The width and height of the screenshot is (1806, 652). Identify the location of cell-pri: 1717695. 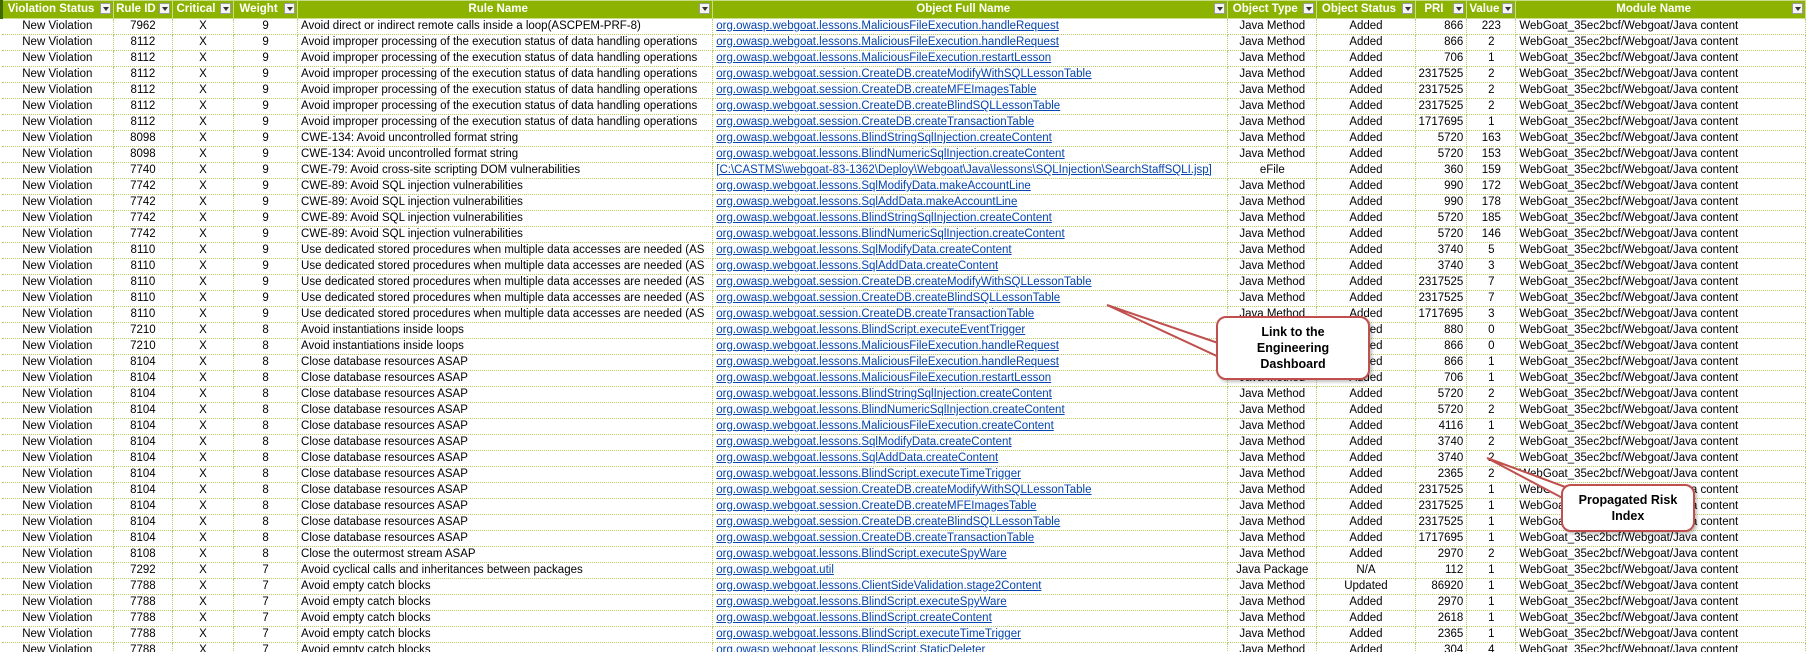
(1441, 538).